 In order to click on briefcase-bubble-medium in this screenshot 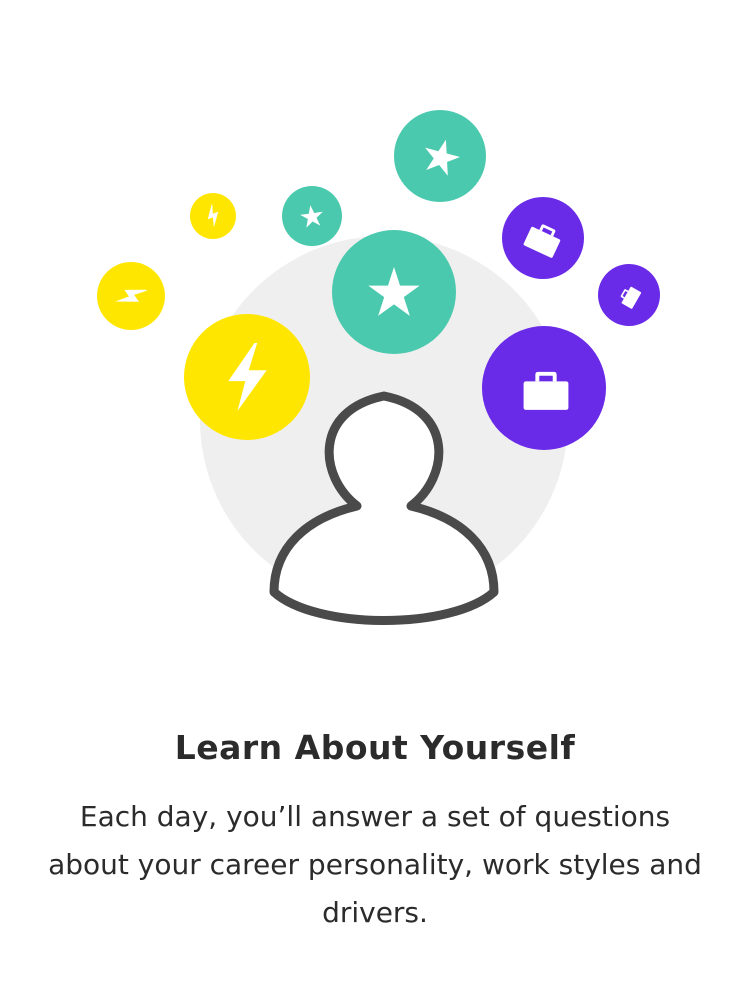, I will do `click(543, 238)`.